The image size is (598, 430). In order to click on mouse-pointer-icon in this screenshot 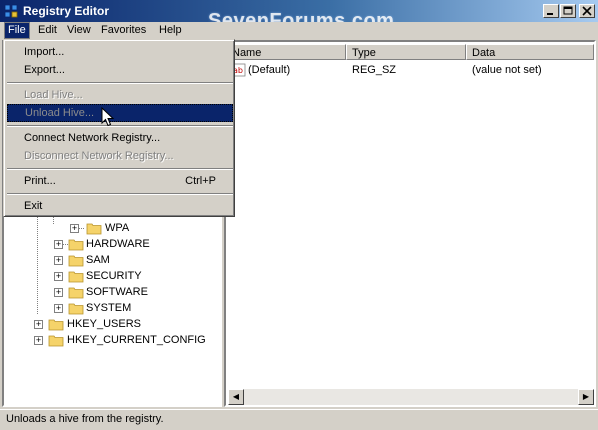, I will do `click(108, 117)`.